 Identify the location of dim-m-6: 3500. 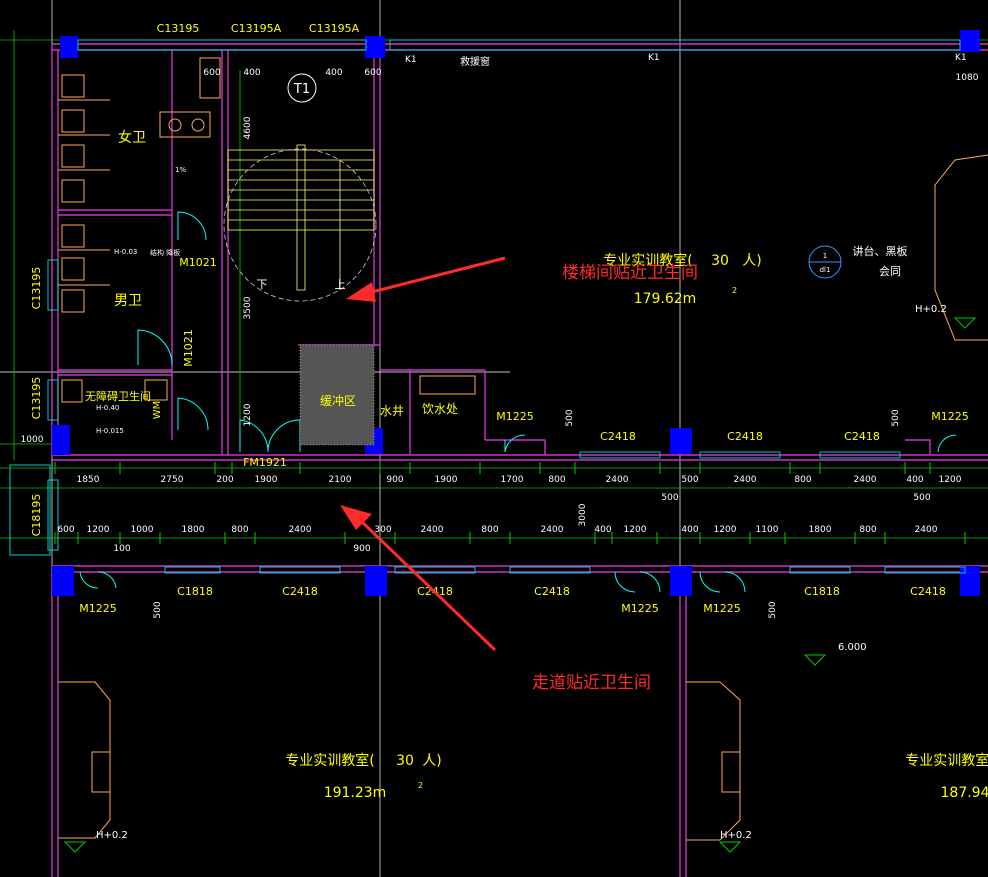
(248, 307).